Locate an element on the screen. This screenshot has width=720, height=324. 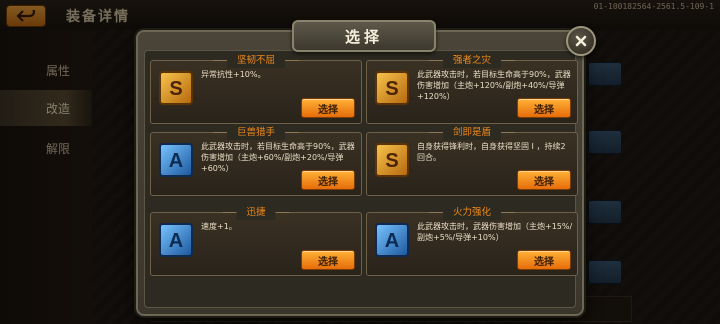
option-description: 自身获得锋利时，自身获得坚固 I ，持续2回合。 is located at coordinates (491, 152).